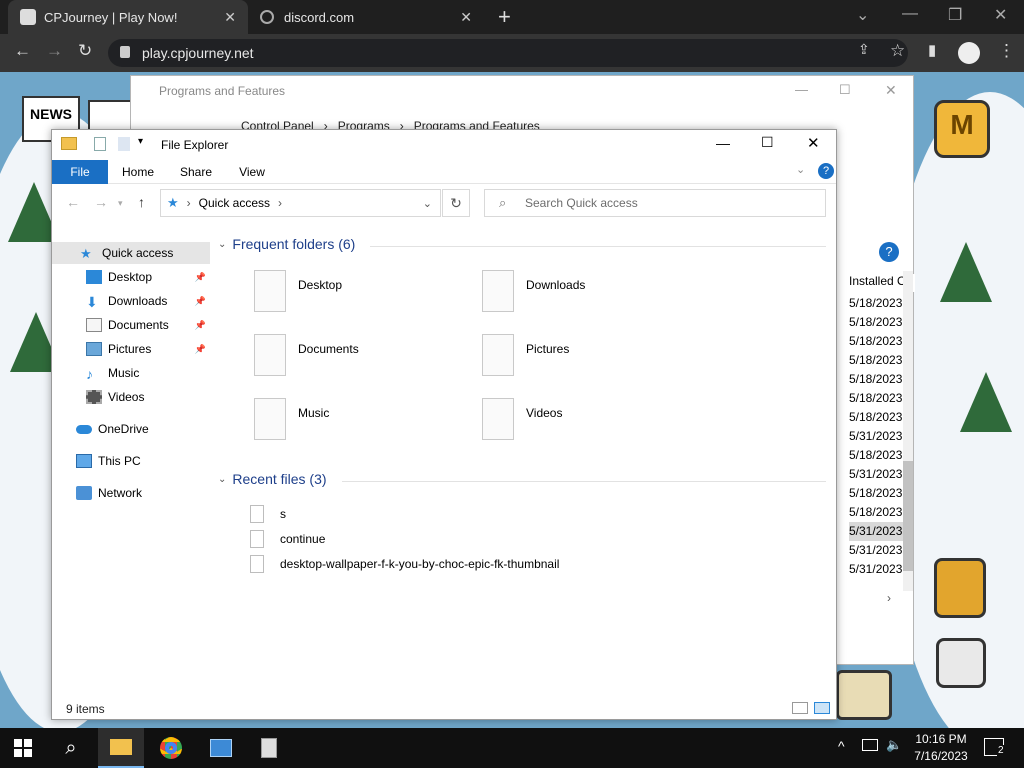 The height and width of the screenshot is (768, 1024). What do you see at coordinates (655, 203) in the screenshot?
I see `search-input: ⌕ Search Quick access` at bounding box center [655, 203].